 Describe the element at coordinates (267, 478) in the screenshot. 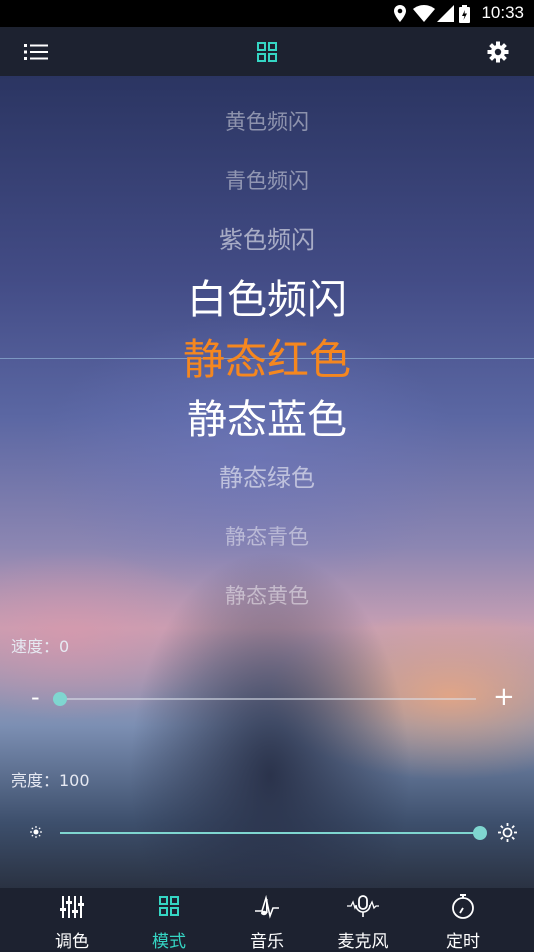

I see `picker-item: 静态绿色` at that location.